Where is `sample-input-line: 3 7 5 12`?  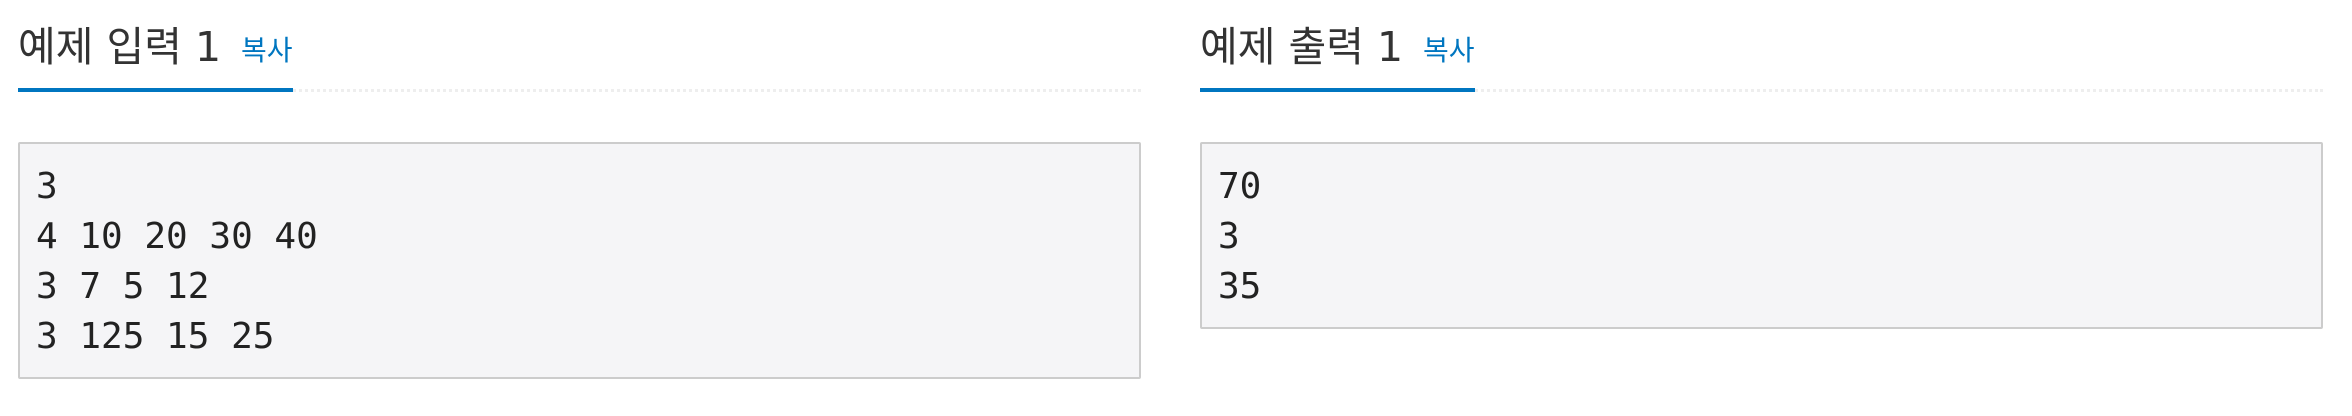 sample-input-line: 3 7 5 12 is located at coordinates (123, 286).